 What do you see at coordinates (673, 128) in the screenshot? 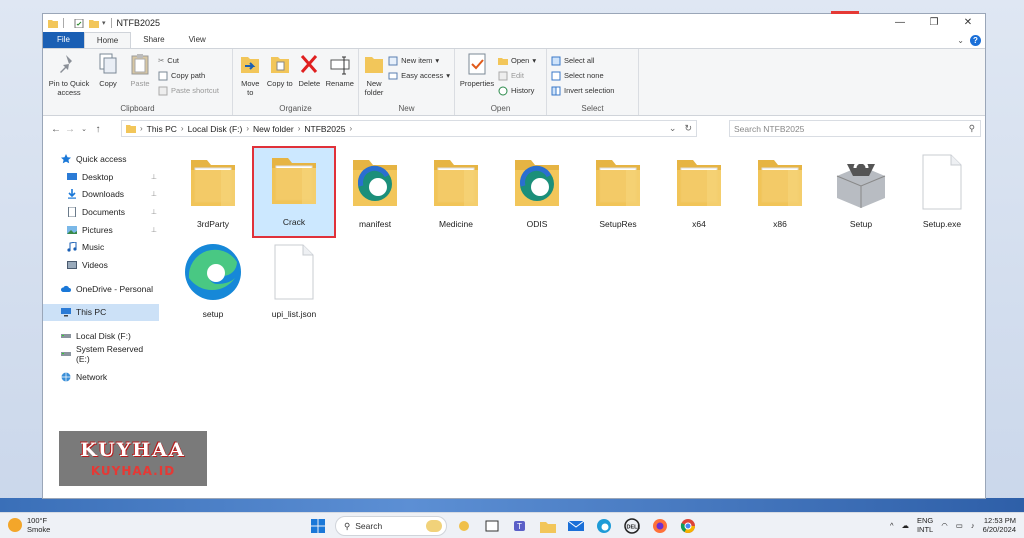
I see `address-dropdown-icon: ⌄` at bounding box center [673, 128].